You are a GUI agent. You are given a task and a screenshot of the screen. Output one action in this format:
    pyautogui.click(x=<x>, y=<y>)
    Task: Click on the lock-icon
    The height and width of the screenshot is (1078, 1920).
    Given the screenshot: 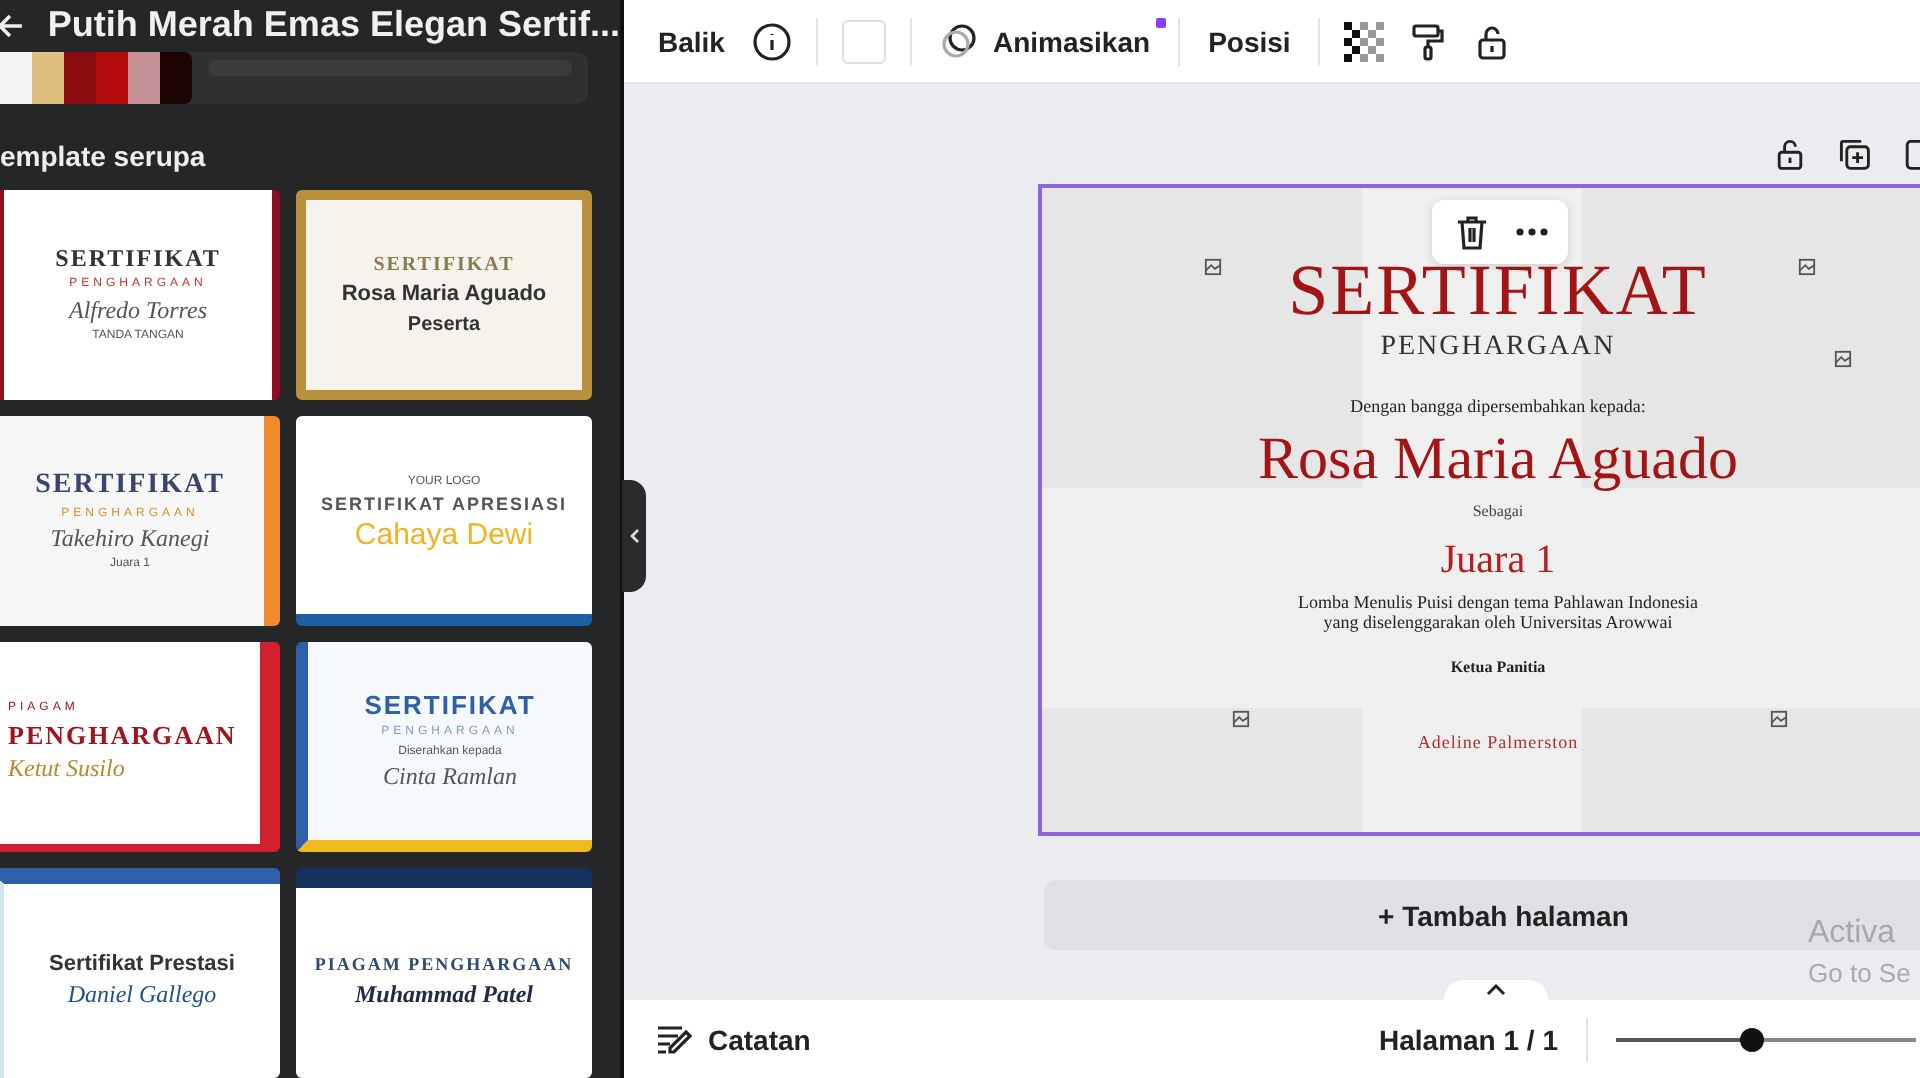 What is the action you would take?
    pyautogui.click(x=1790, y=154)
    